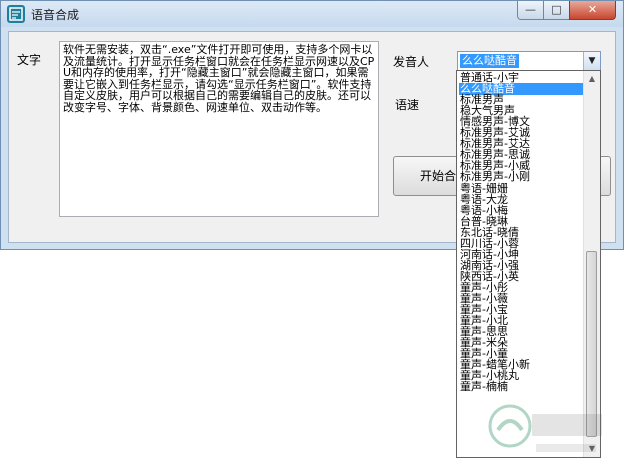 This screenshot has width=624, height=464. Describe the element at coordinates (55, 15) in the screenshot. I see `window-title: 语音合成` at that location.